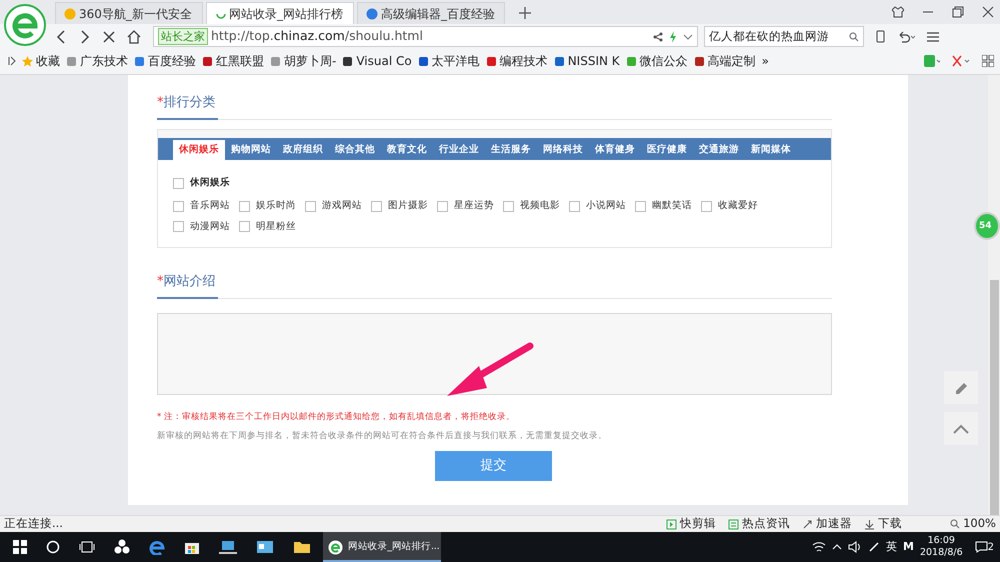 This screenshot has width=1000, height=562. What do you see at coordinates (109, 36) in the screenshot?
I see `stop-icon` at bounding box center [109, 36].